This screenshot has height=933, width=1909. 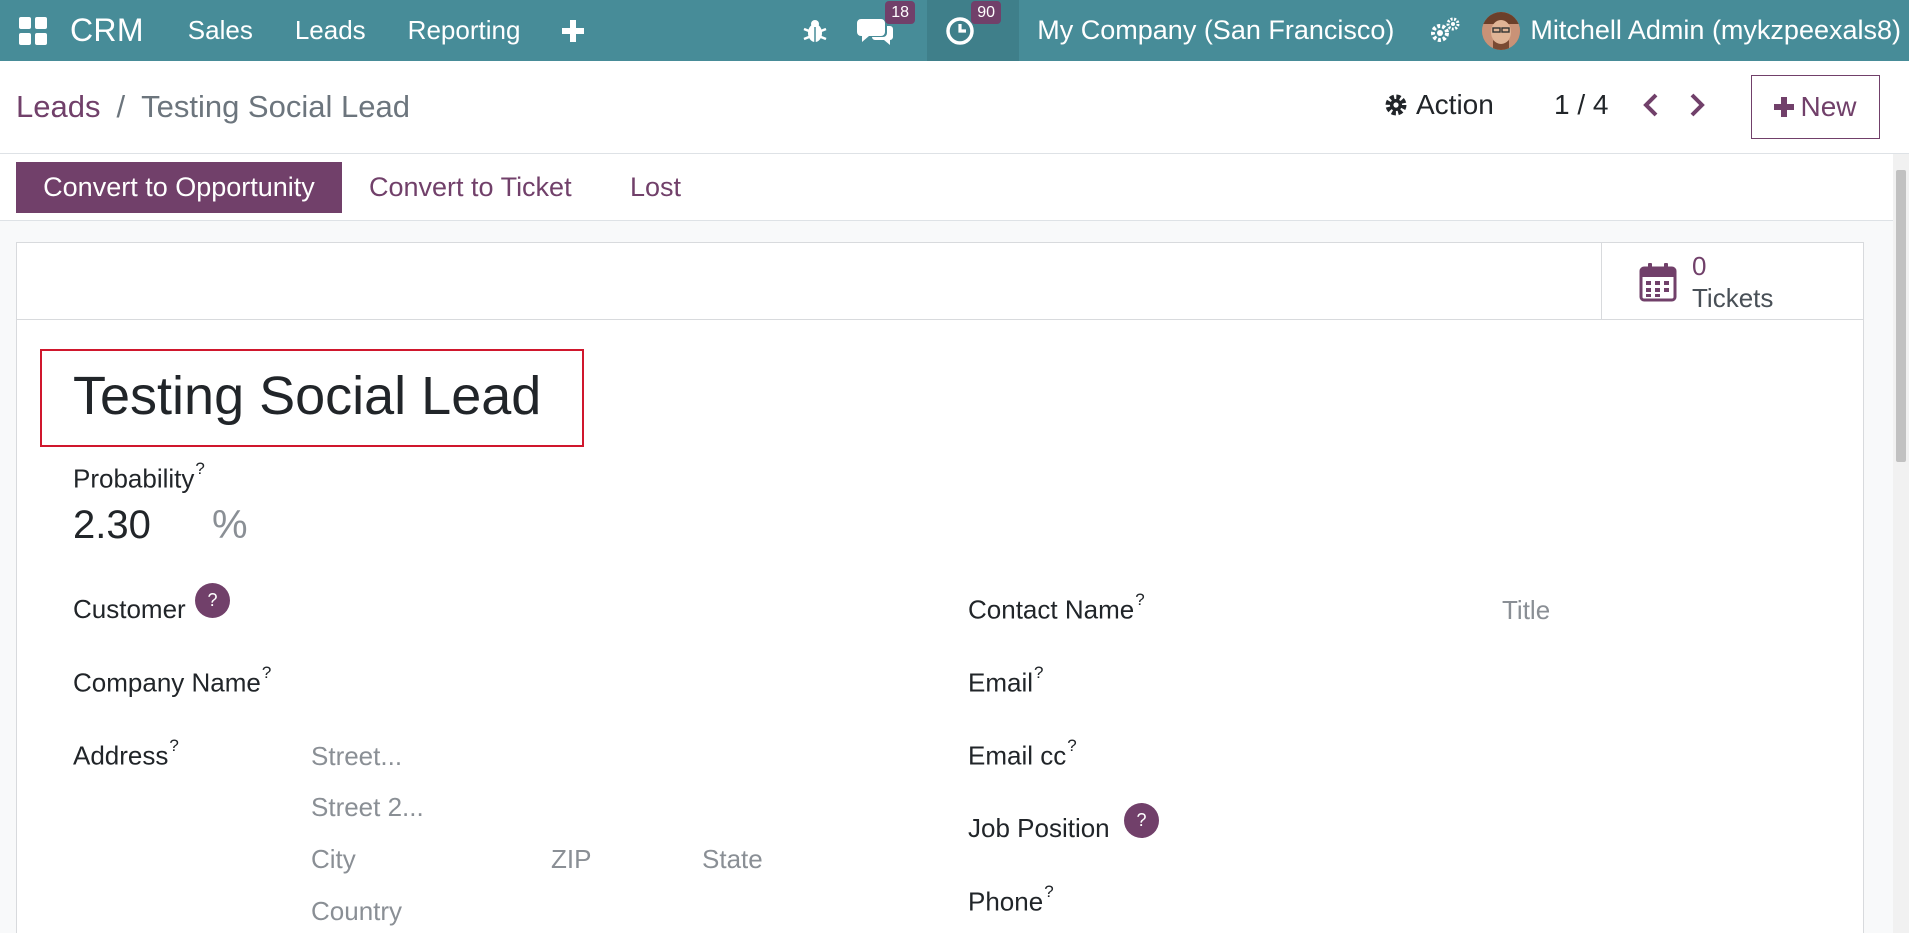 What do you see at coordinates (330, 30) in the screenshot?
I see `menu-leads: Leads` at bounding box center [330, 30].